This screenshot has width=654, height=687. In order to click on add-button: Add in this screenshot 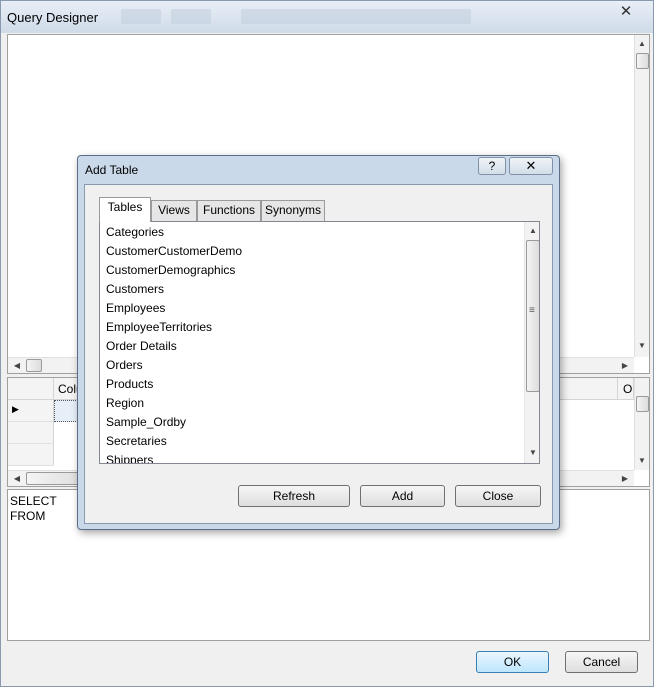, I will do `click(402, 496)`.